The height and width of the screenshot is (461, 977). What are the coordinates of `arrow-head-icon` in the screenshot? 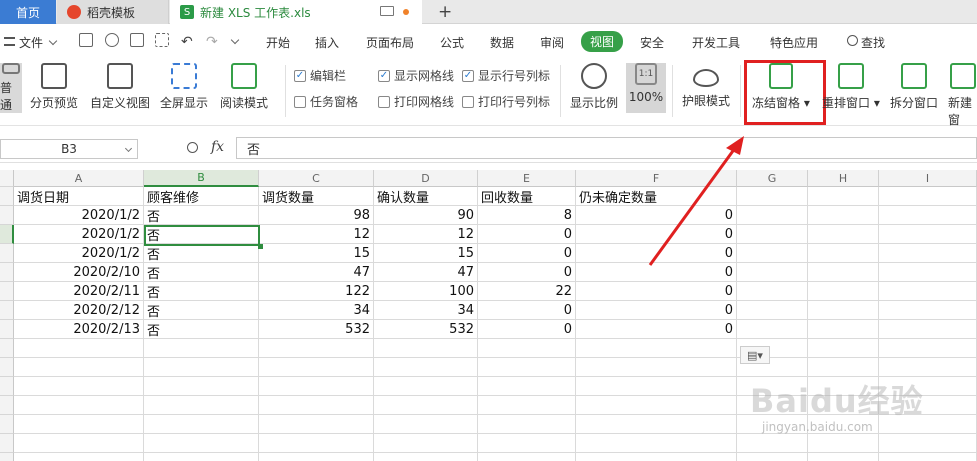 It's located at (735, 145).